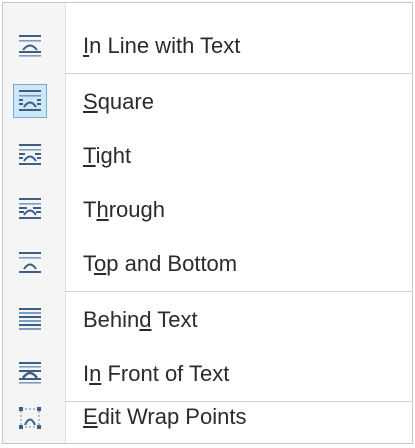 This screenshot has width=415, height=448. Describe the element at coordinates (30, 319) in the screenshot. I see `behind-text-icon` at that location.